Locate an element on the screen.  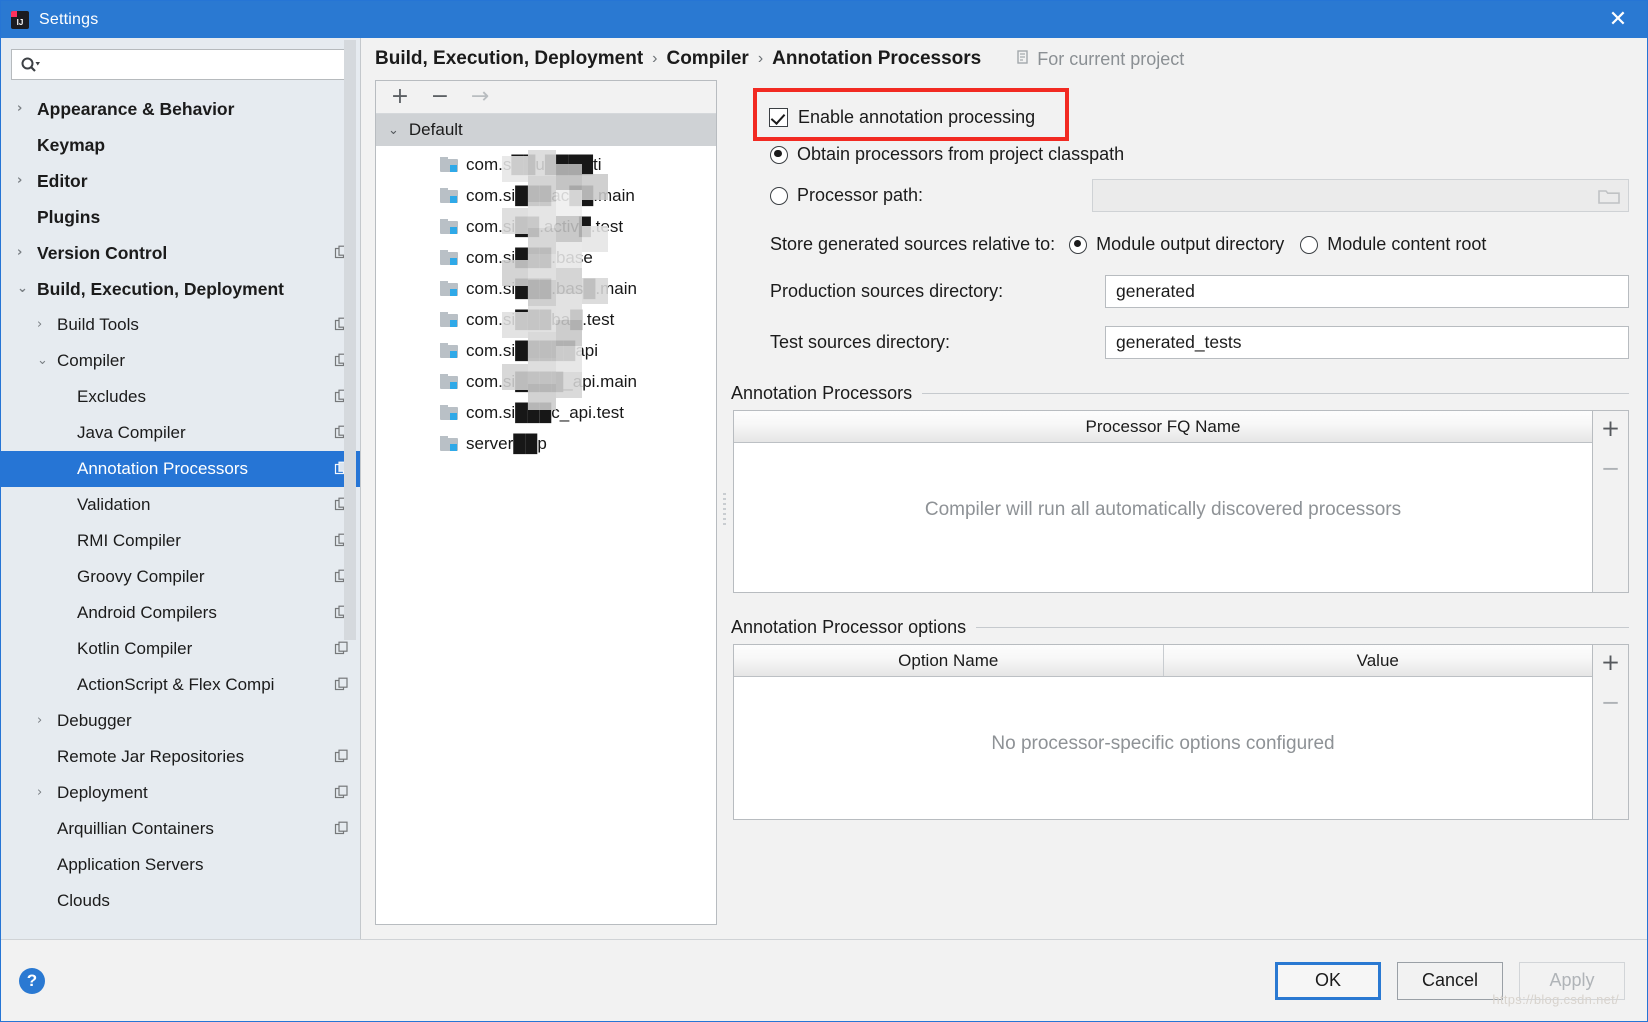
module-list-item: com.si███.bas█.main is located at coordinates (546, 288).